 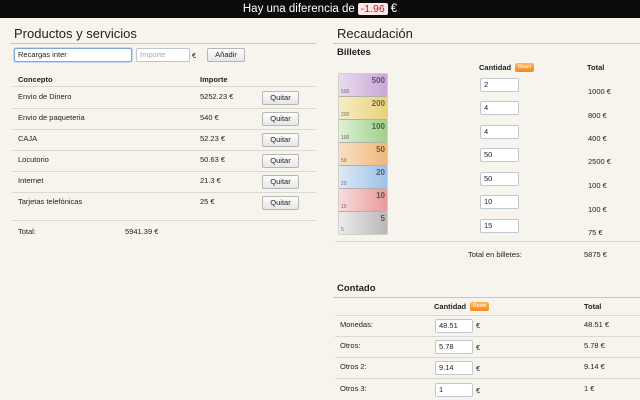 I want to click on contado-label: Monedas:, so click(x=356, y=324).